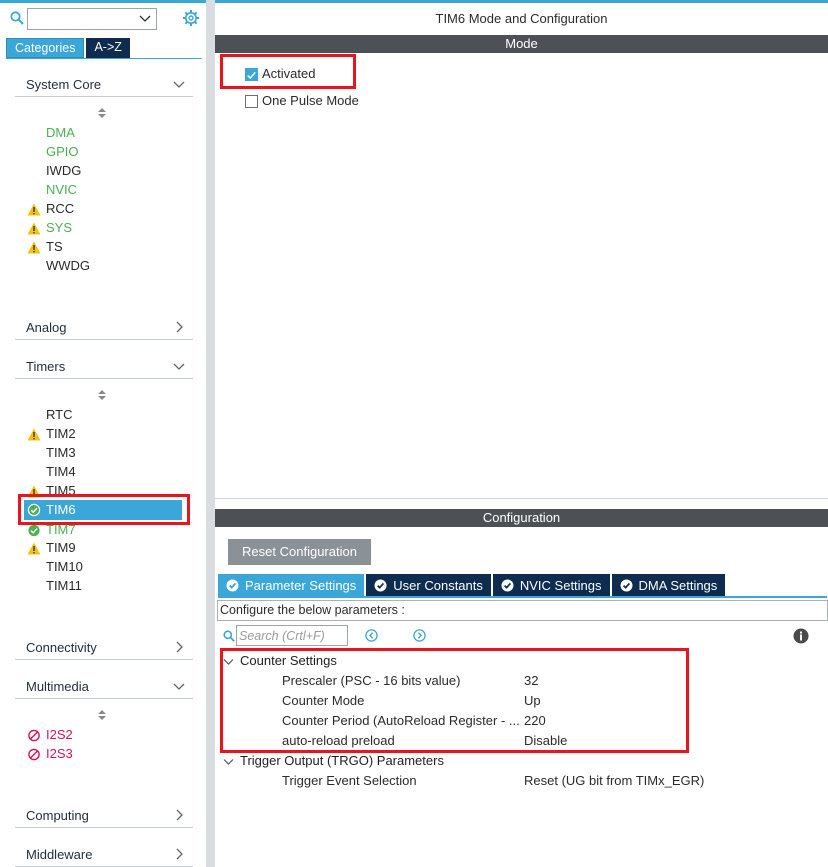  I want to click on list-item-rtc: RTC, so click(104, 415).